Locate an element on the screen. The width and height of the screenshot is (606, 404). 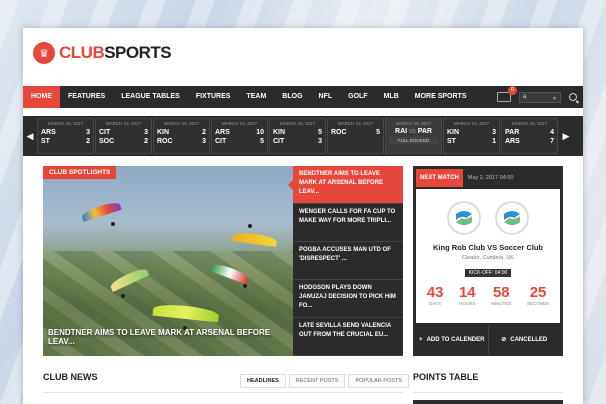
next-match-label: Next Match is located at coordinates (439, 178).